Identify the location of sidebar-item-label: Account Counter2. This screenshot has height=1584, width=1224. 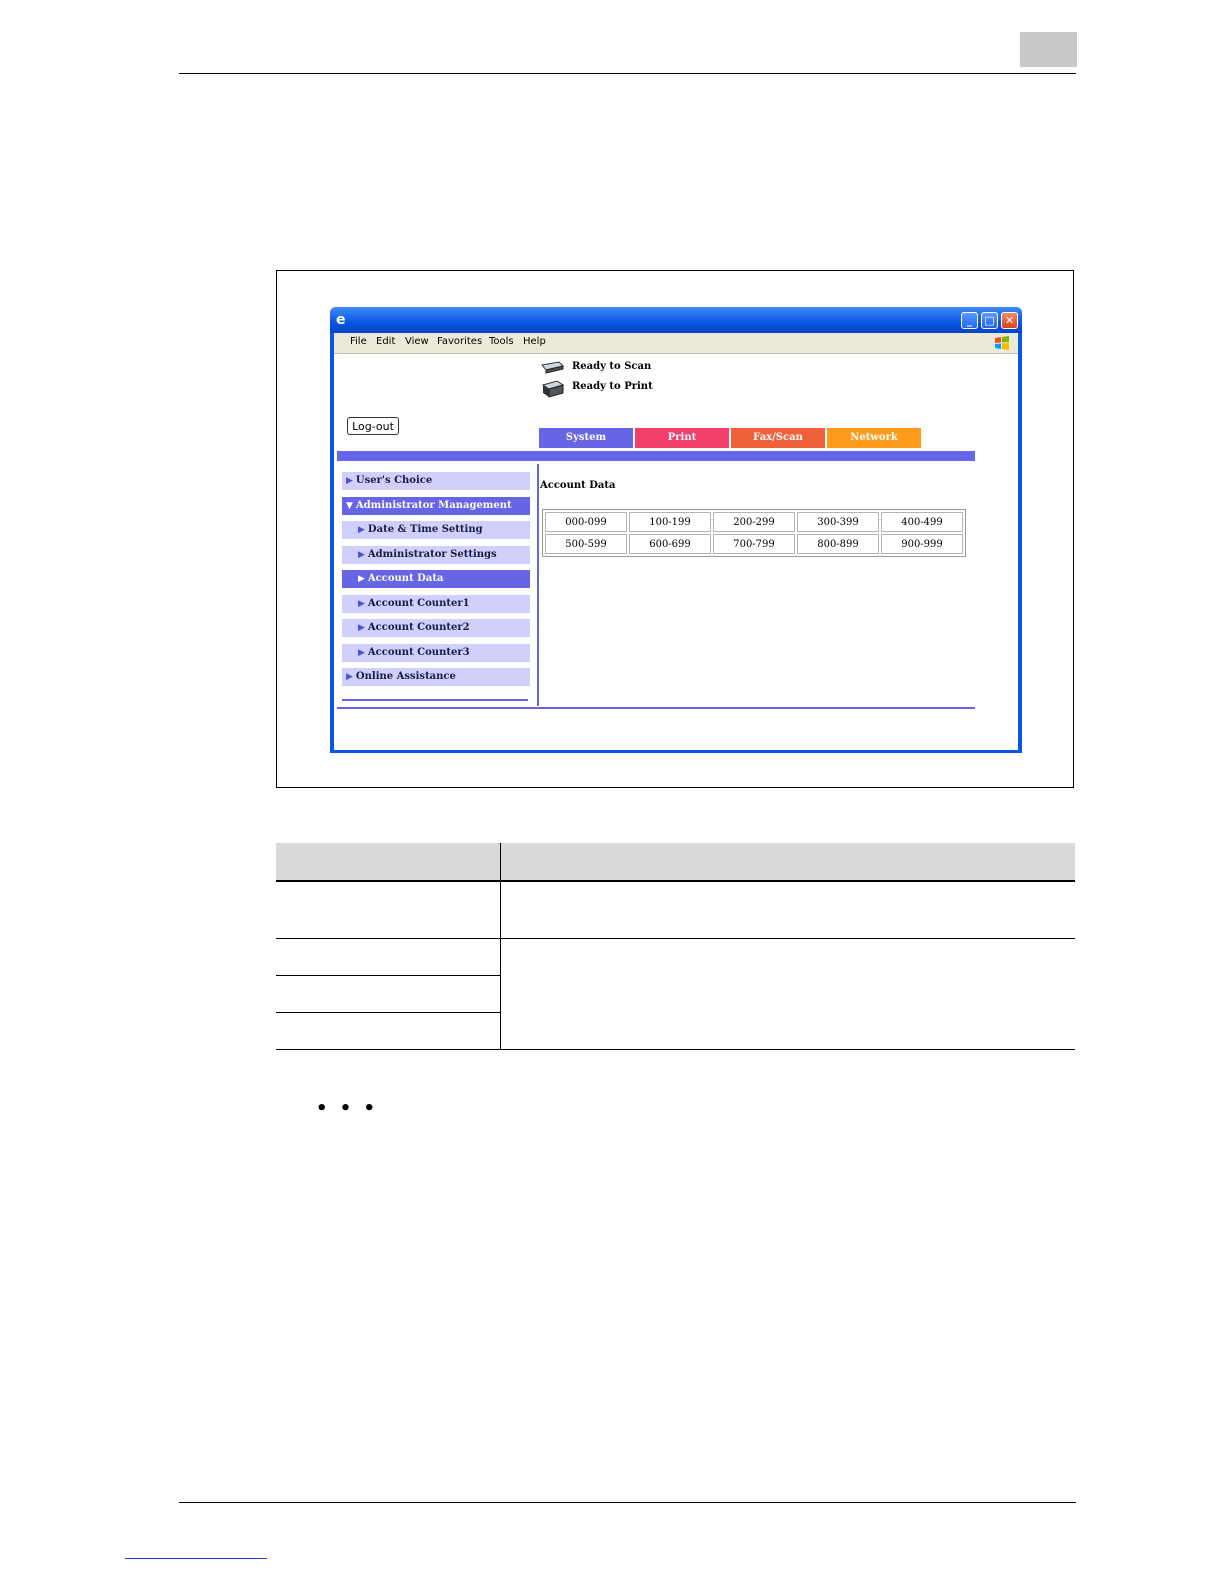
(418, 627).